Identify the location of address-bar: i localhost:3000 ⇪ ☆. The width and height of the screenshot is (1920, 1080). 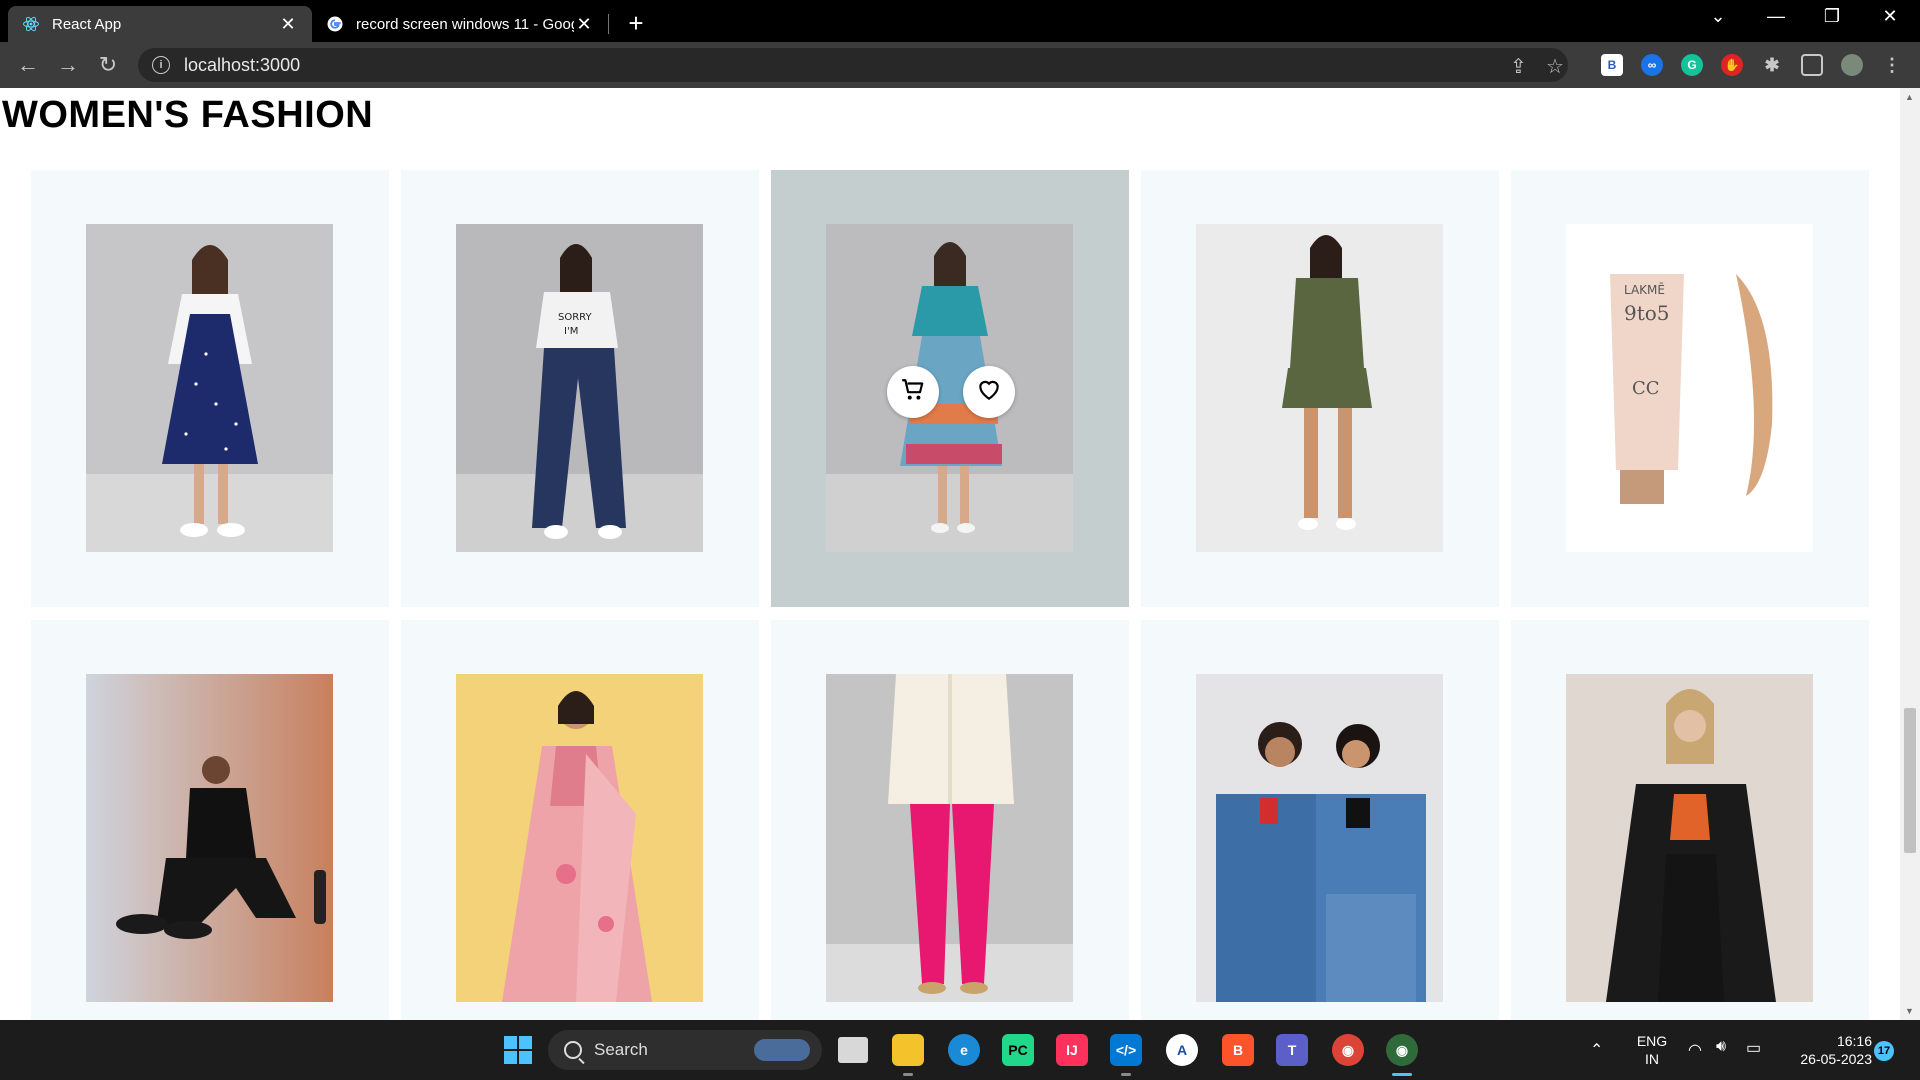
(853, 65).